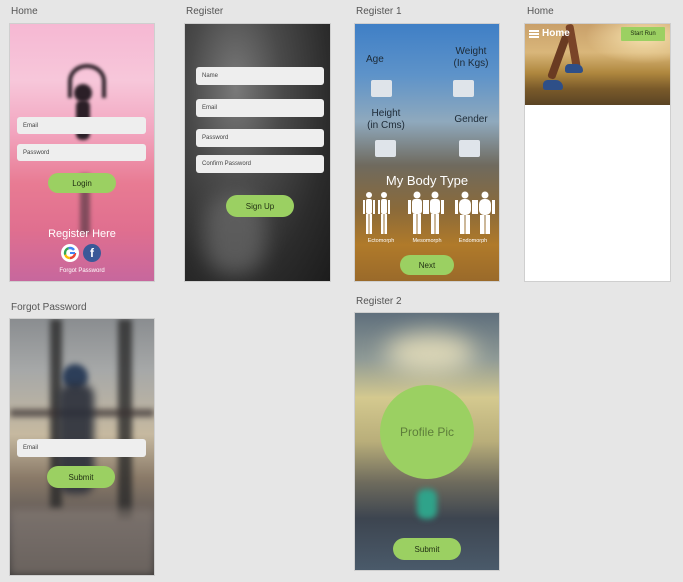  What do you see at coordinates (643, 34) in the screenshot?
I see `start-run-button: Start Run` at bounding box center [643, 34].